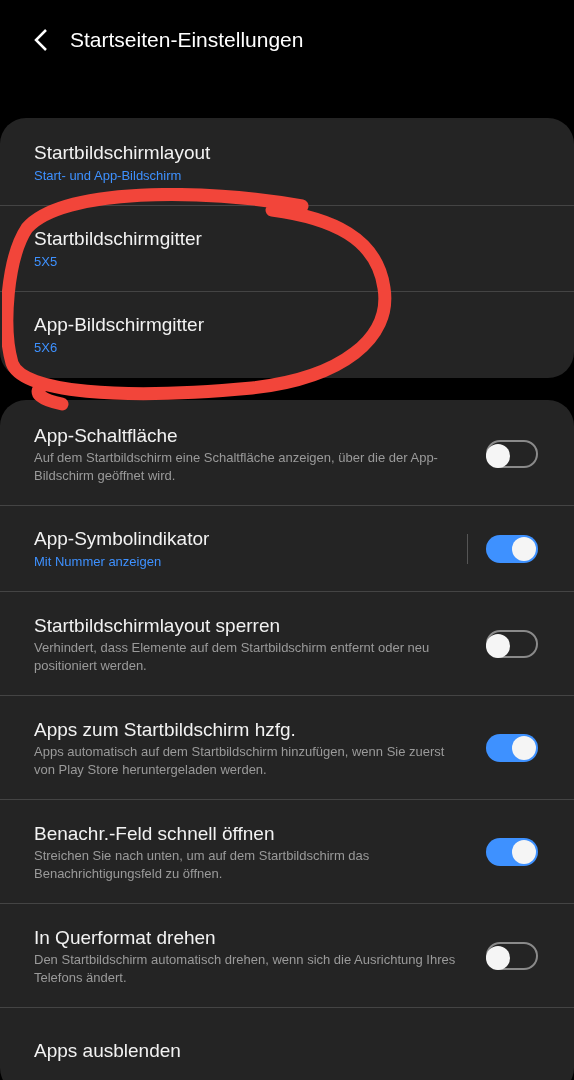 This screenshot has height=1080, width=574. What do you see at coordinates (286, 238) in the screenshot?
I see `setting-title: Startbildschirmgitter` at bounding box center [286, 238].